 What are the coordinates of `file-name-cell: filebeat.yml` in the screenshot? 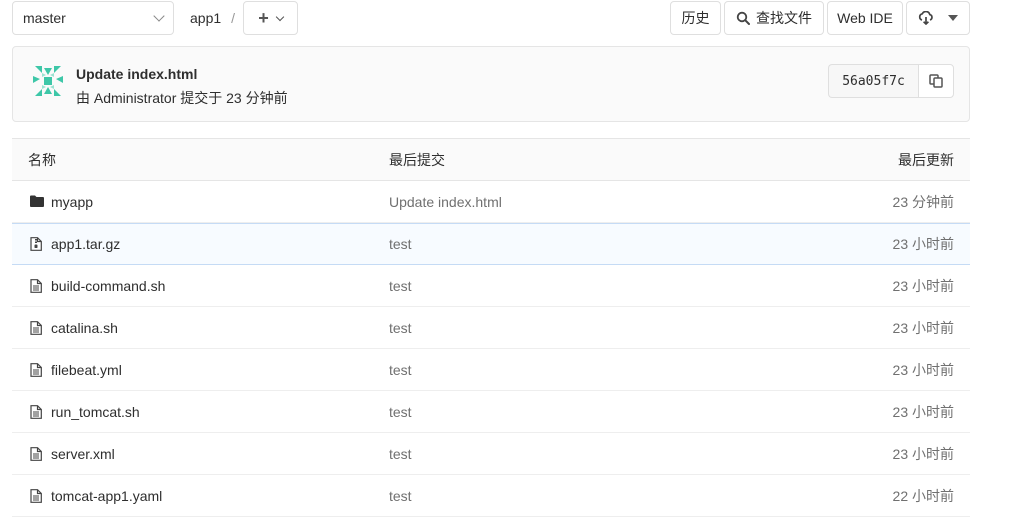 It's located at (76, 369).